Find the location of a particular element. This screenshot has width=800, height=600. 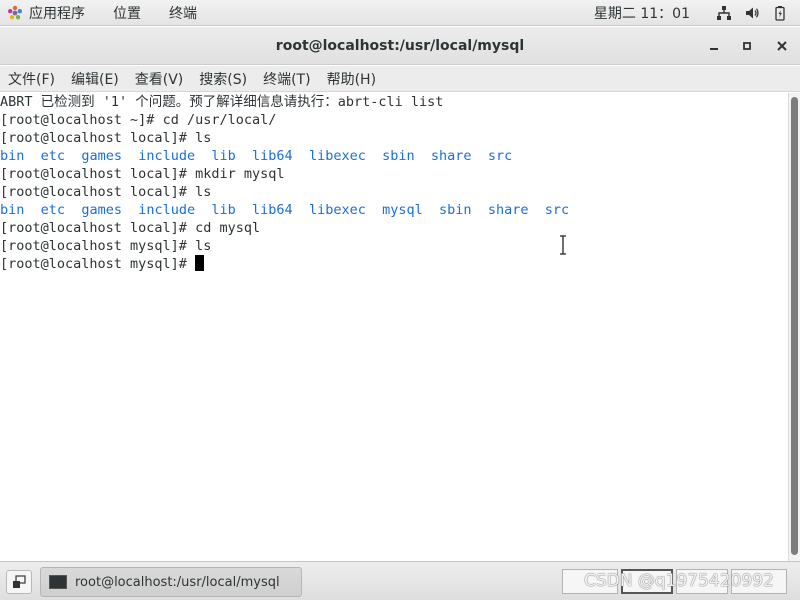

window-titlebar: root@localhost:/usr/local/mysql is located at coordinates (400, 46).